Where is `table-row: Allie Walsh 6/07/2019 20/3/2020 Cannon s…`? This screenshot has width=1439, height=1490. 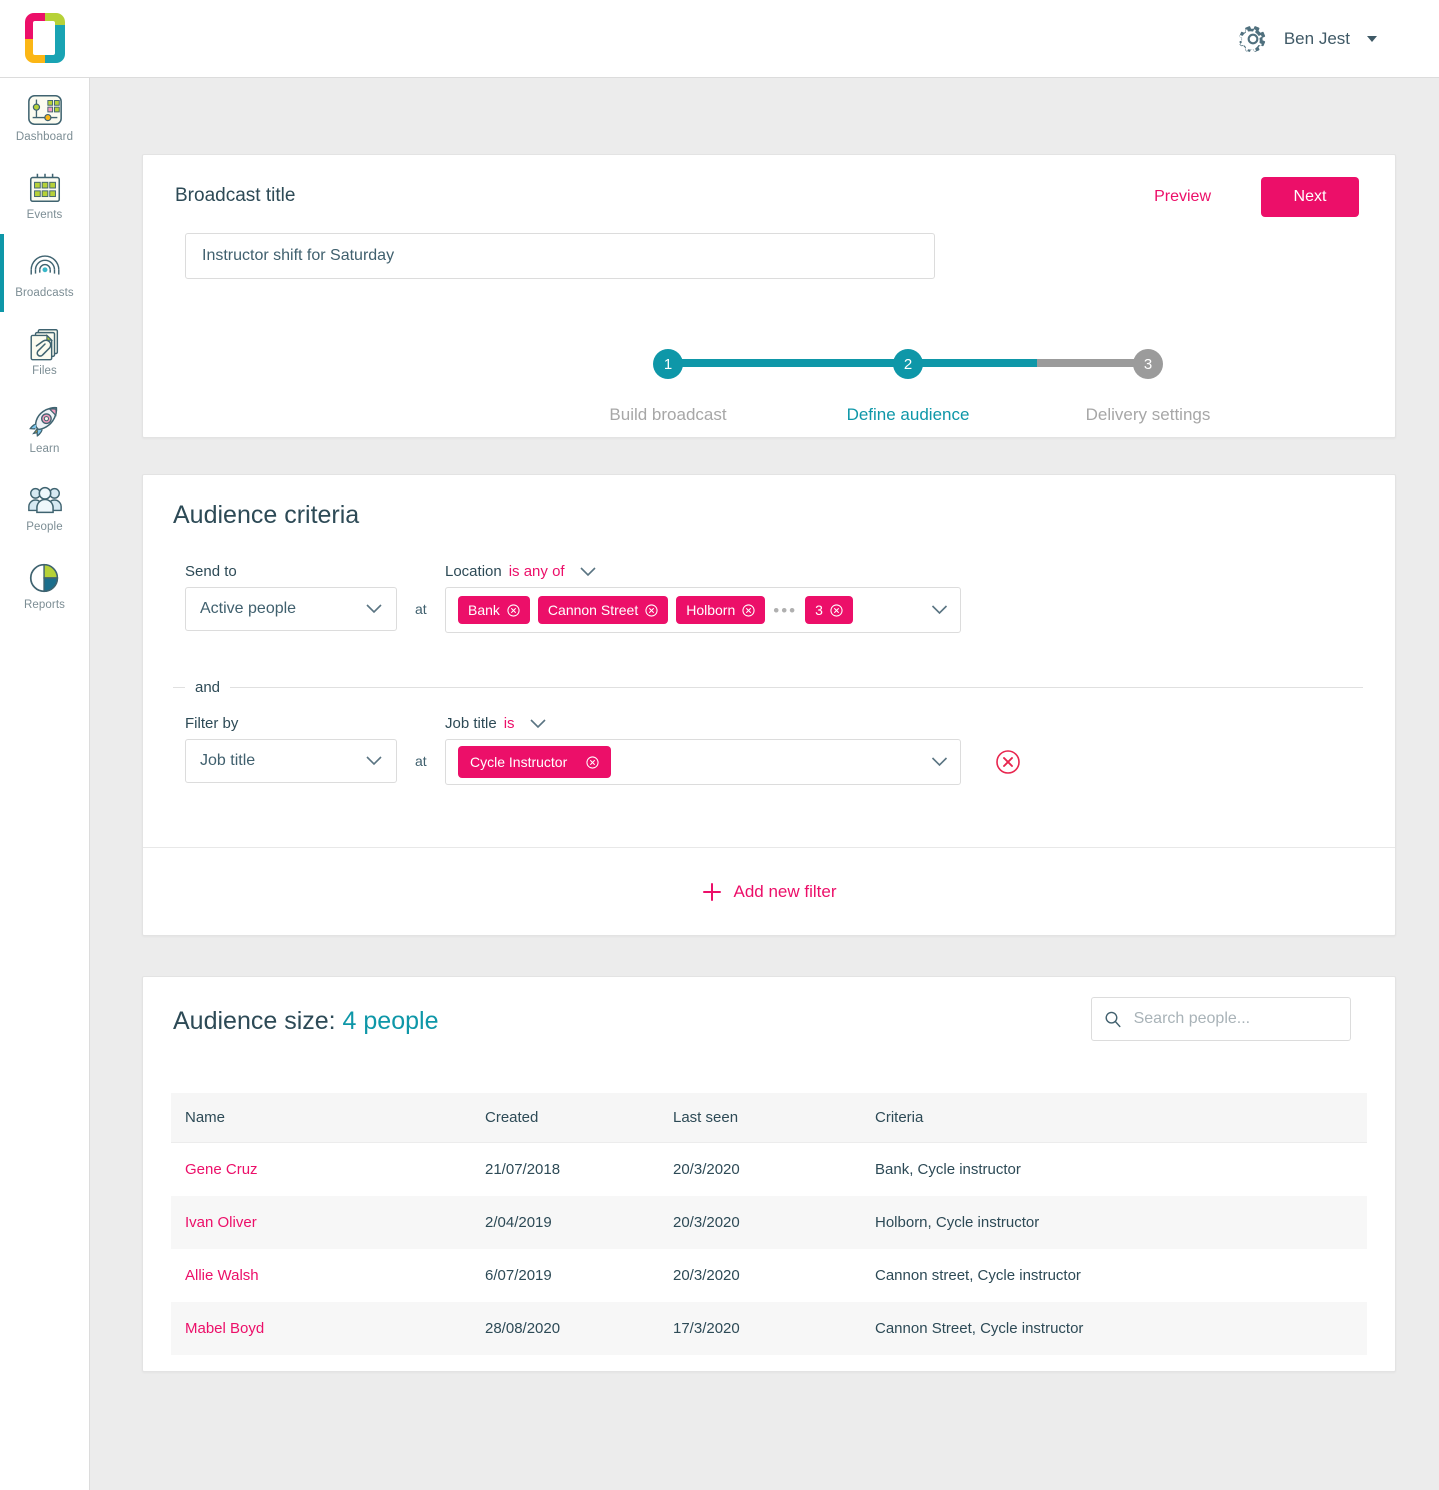 table-row: Allie Walsh 6/07/2019 20/3/2020 Cannon s… is located at coordinates (769, 1275).